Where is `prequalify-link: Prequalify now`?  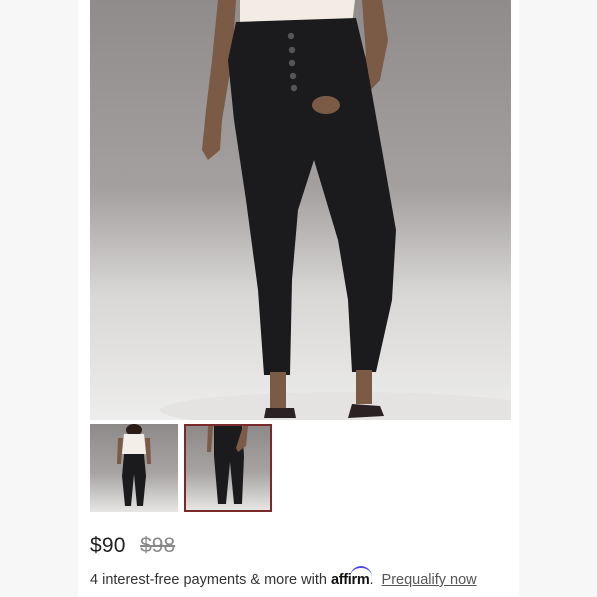
prequalify-link: Prequalify now is located at coordinates (429, 580).